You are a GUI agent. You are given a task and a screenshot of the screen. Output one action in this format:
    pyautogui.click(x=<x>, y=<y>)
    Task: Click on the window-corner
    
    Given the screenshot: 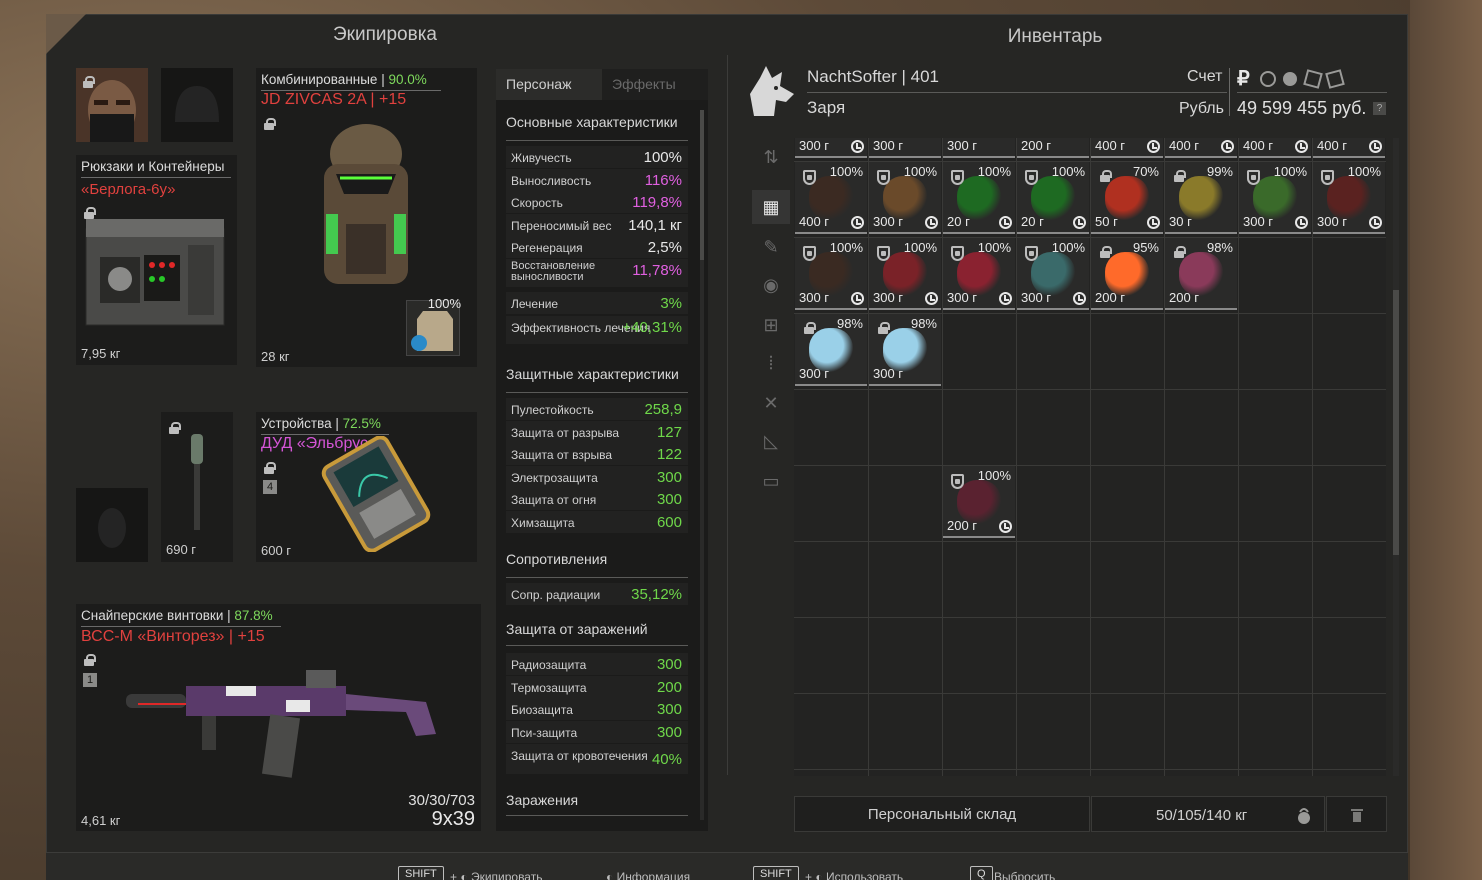 What is the action you would take?
    pyautogui.click(x=66, y=34)
    